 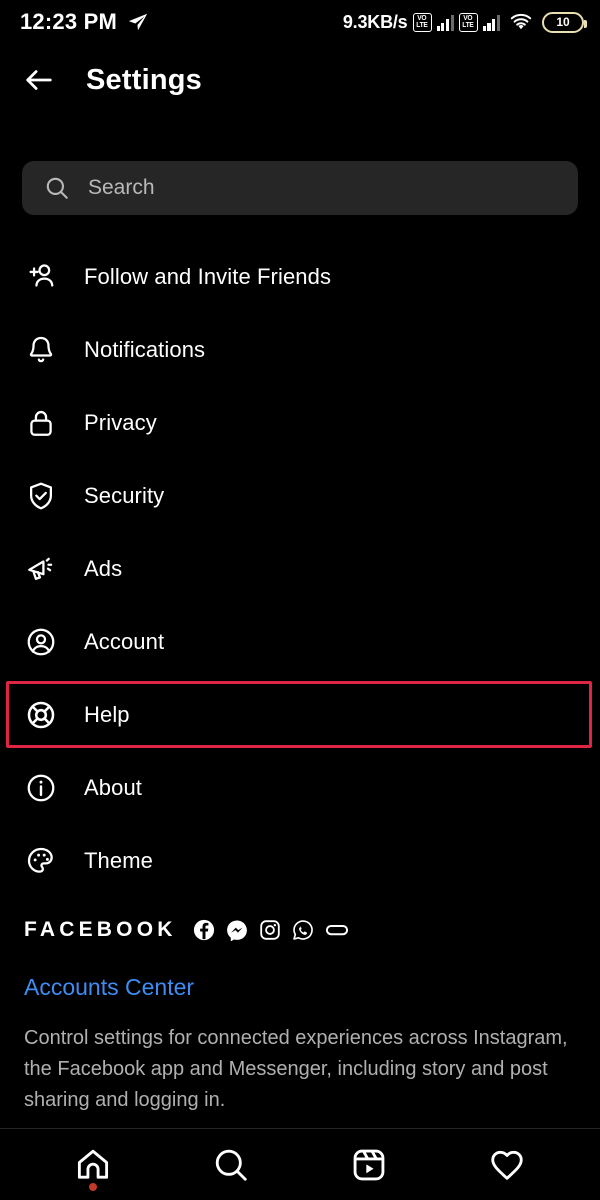 What do you see at coordinates (41, 423) in the screenshot?
I see `lock-icon` at bounding box center [41, 423].